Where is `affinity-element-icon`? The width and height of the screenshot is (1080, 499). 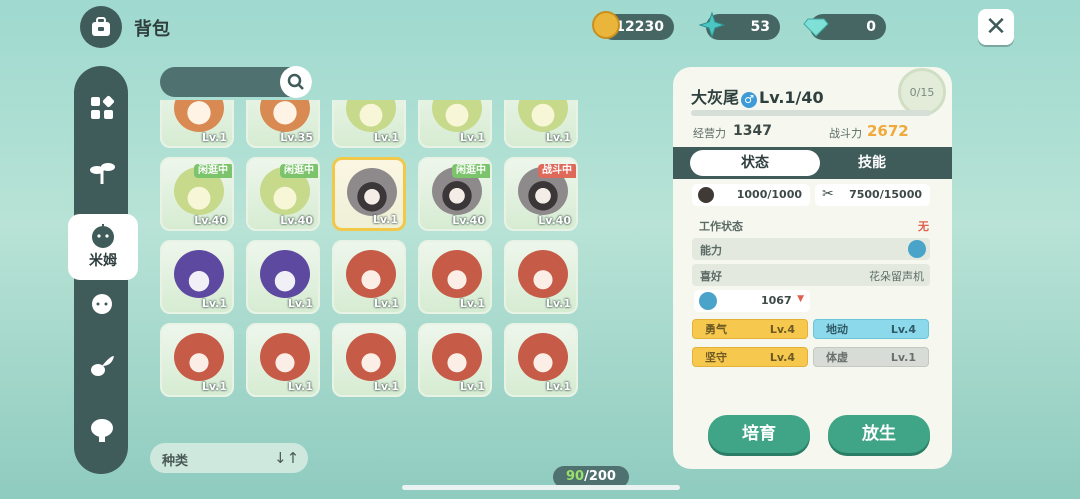
affinity-element-icon is located at coordinates (708, 301).